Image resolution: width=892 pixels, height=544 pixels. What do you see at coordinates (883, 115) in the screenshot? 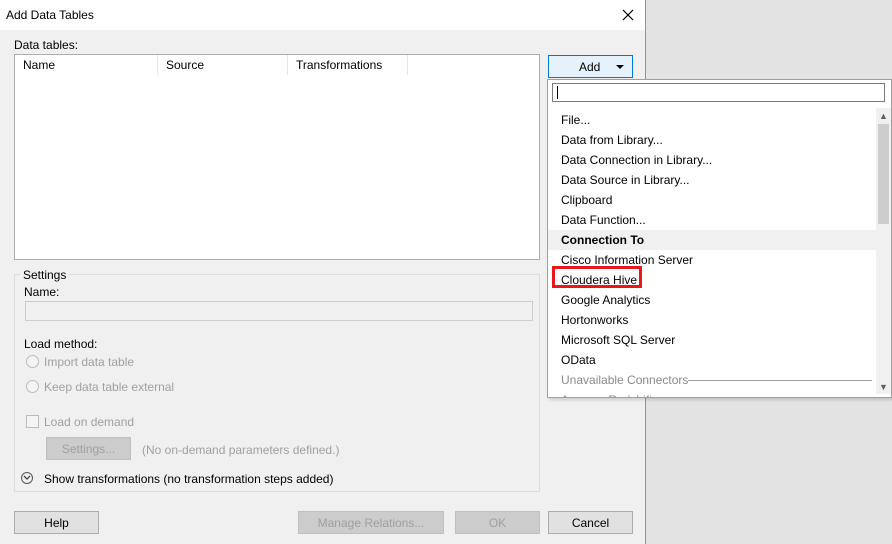
I see `scroll-up-icon: ▲` at bounding box center [883, 115].